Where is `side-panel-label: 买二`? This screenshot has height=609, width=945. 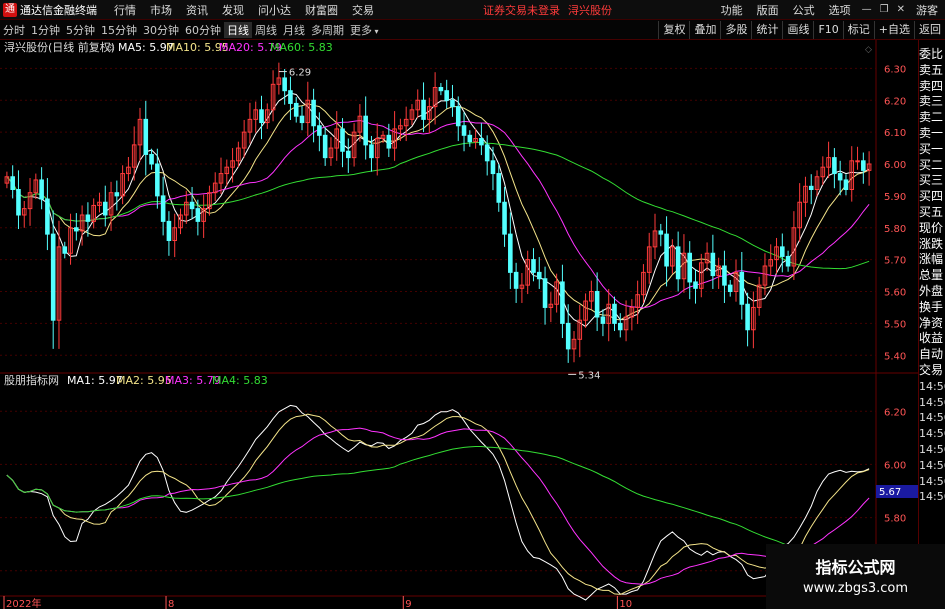
side-panel-label: 买二 is located at coordinates (931, 164).